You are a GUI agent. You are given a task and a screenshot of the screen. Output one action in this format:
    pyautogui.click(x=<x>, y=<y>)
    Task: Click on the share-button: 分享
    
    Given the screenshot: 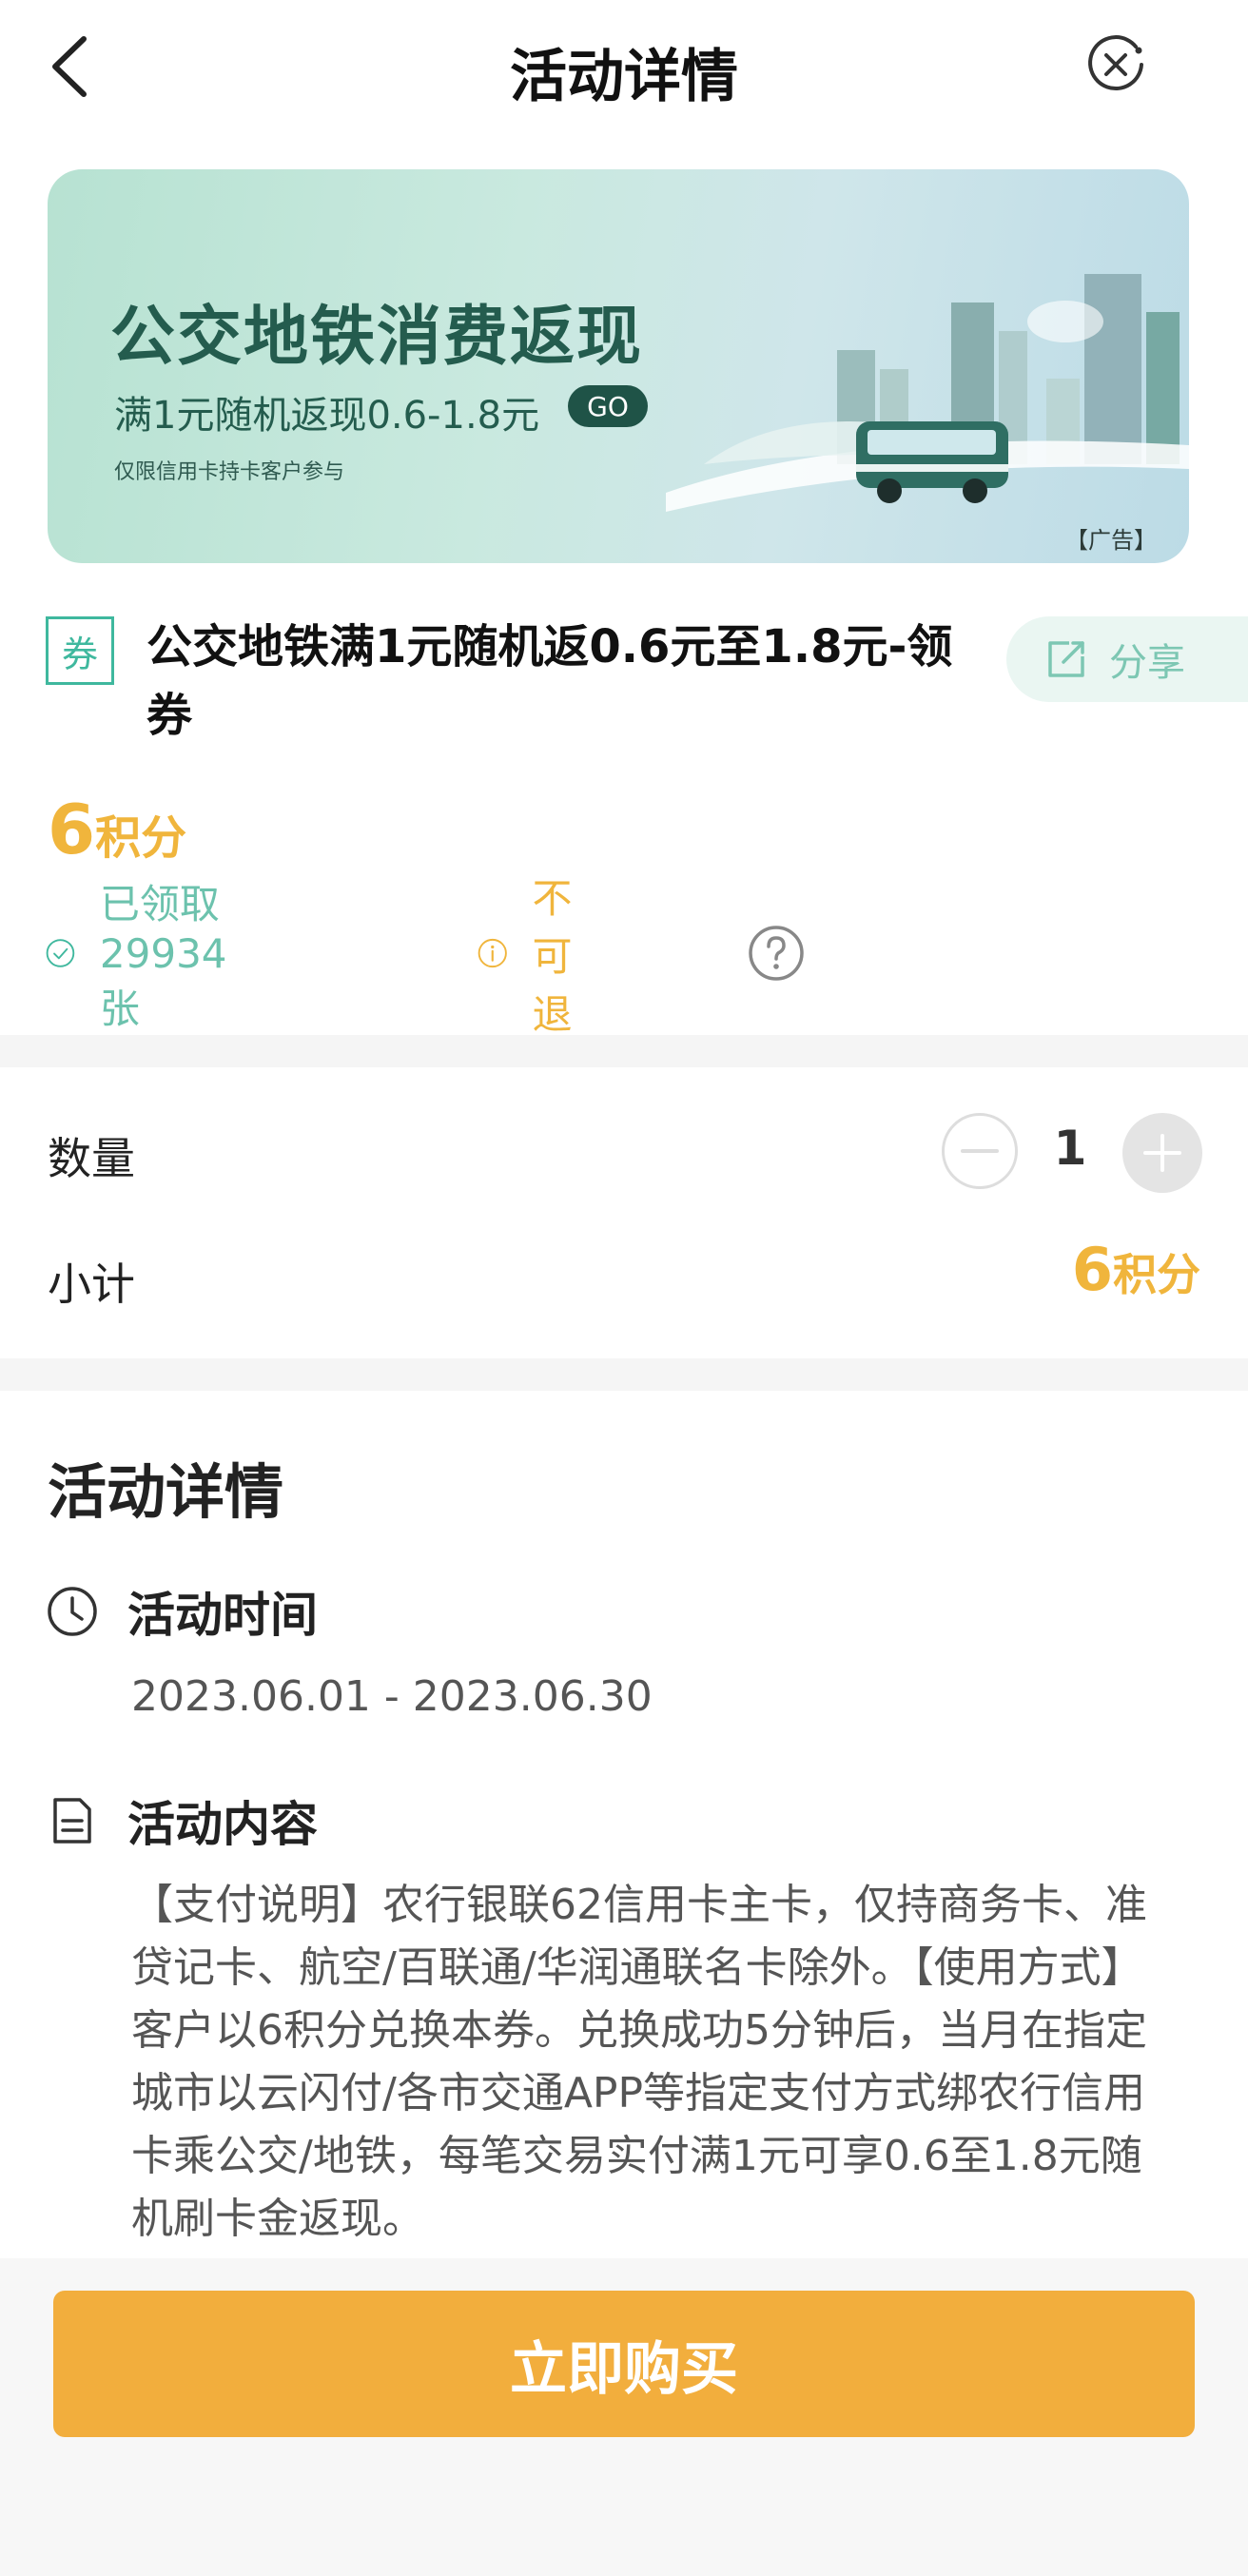 What is the action you would take?
    pyautogui.click(x=1127, y=659)
    